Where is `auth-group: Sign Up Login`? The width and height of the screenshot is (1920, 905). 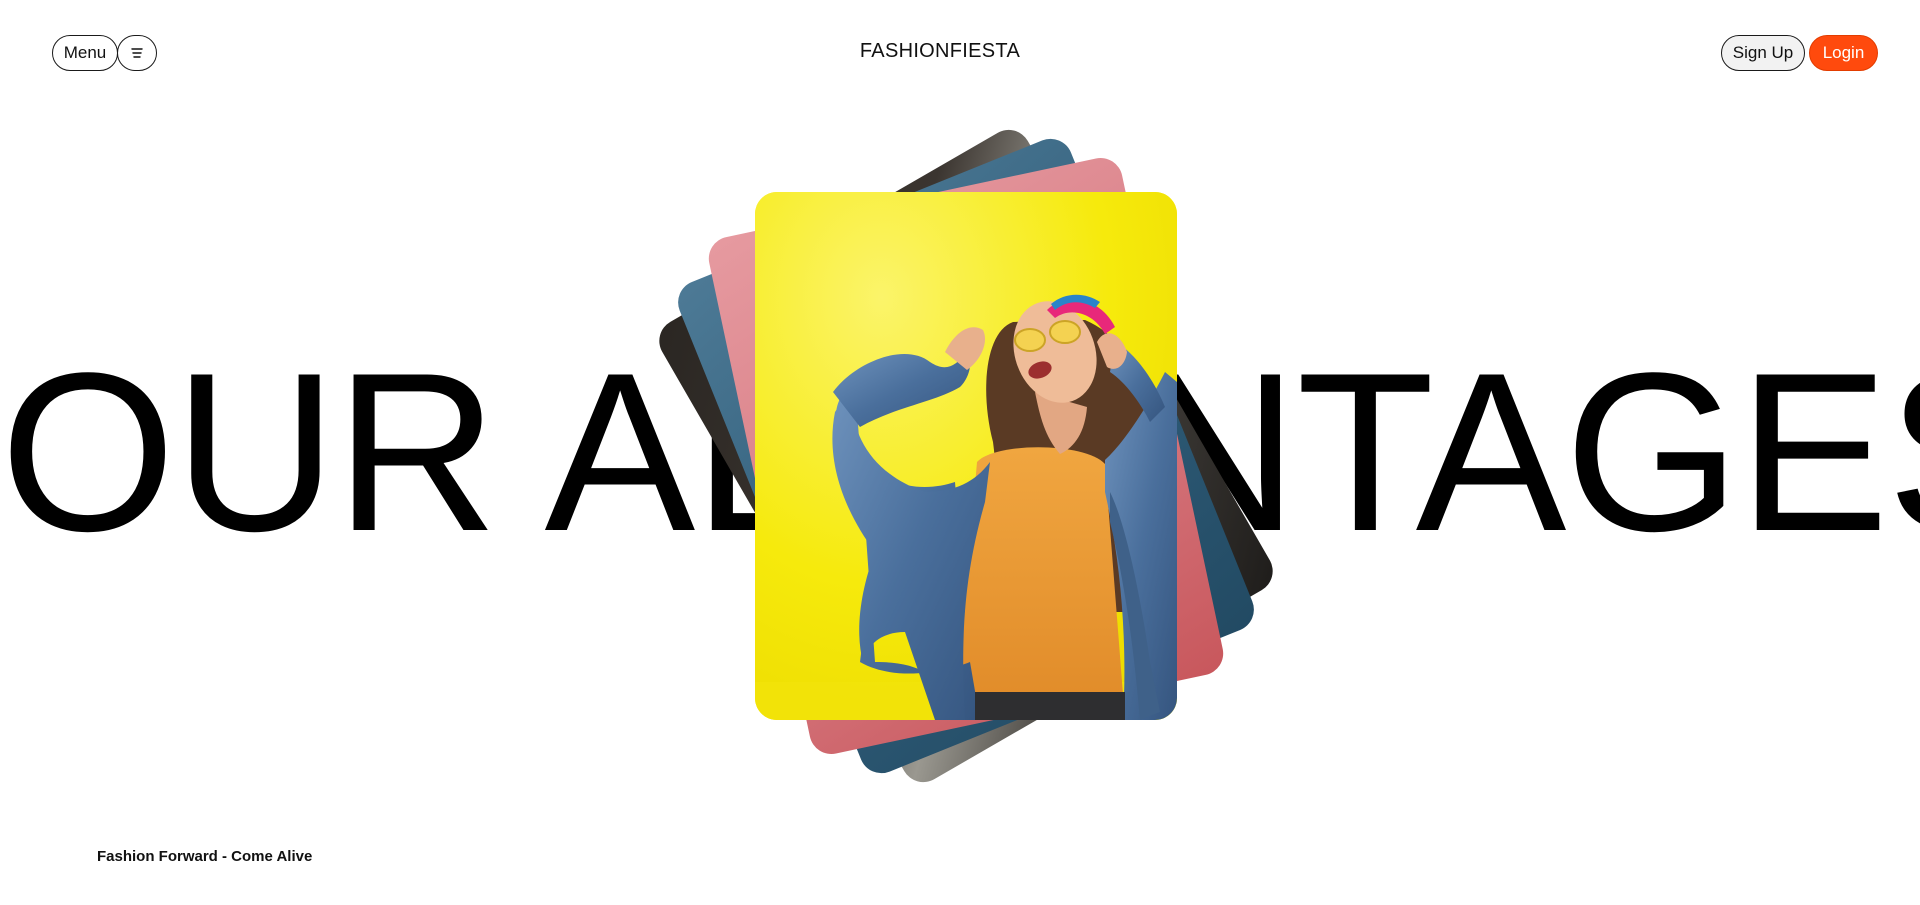
auth-group: Sign Up Login is located at coordinates (1799, 53).